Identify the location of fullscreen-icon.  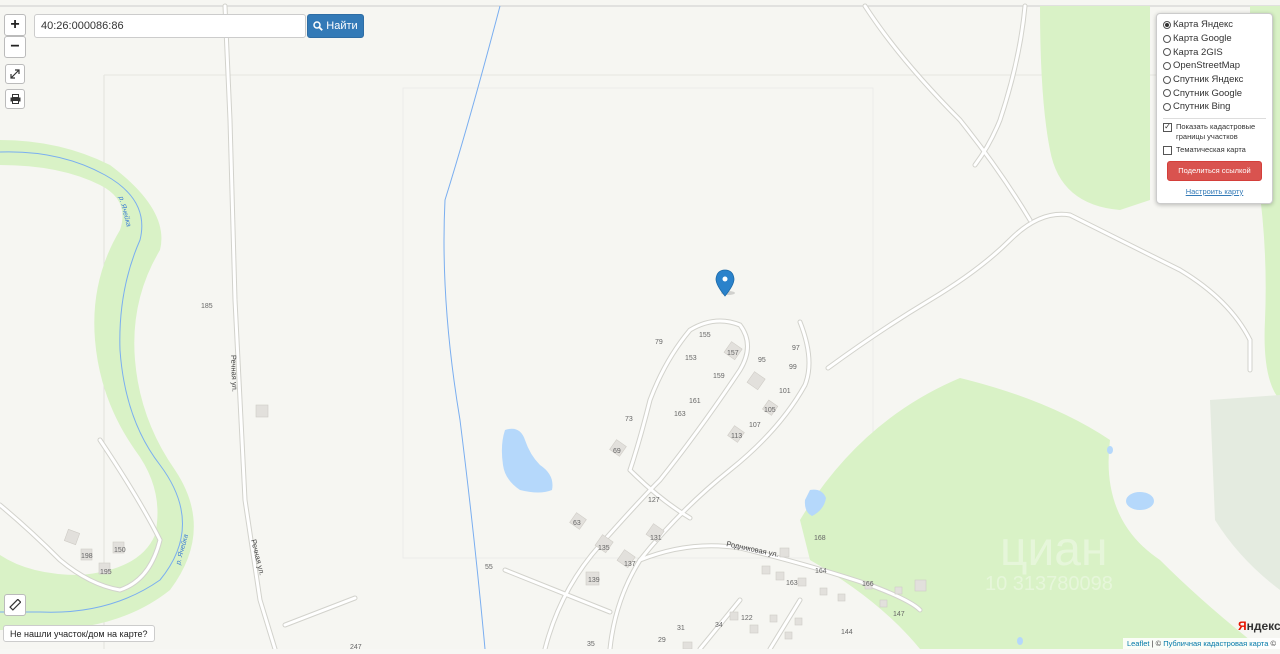
(15, 74).